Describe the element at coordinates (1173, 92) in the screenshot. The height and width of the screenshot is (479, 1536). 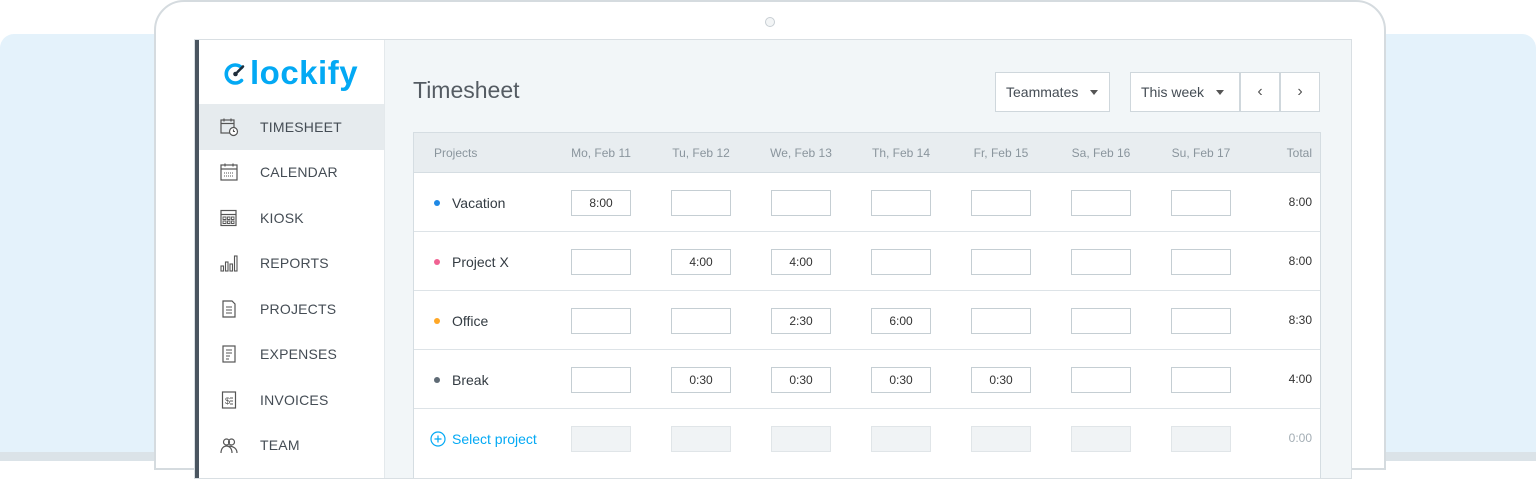
I see `date-range-label: This week` at that location.